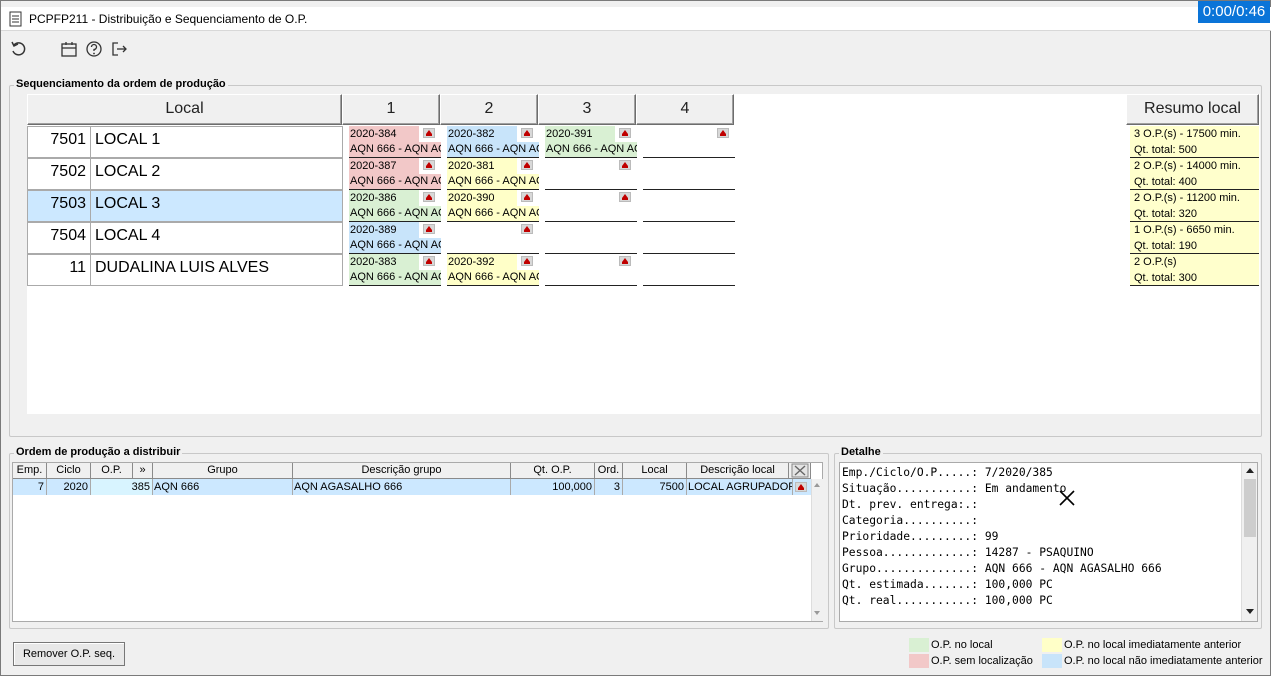 The image size is (1271, 676). I want to click on scroll-up-icon, so click(1250, 470).